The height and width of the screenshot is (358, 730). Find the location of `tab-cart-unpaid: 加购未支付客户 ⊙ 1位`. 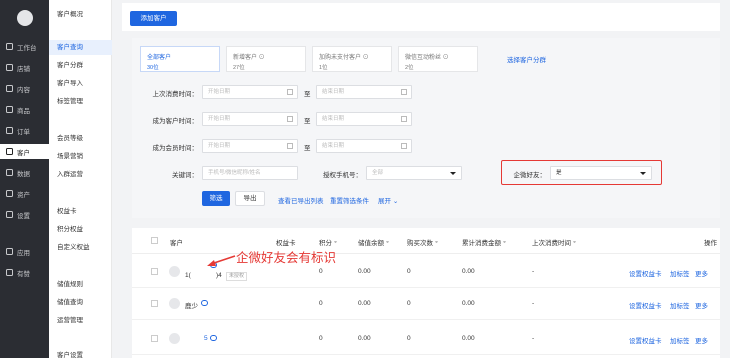

tab-cart-unpaid: 加购未支付客户 ⊙ 1位 is located at coordinates (352, 59).